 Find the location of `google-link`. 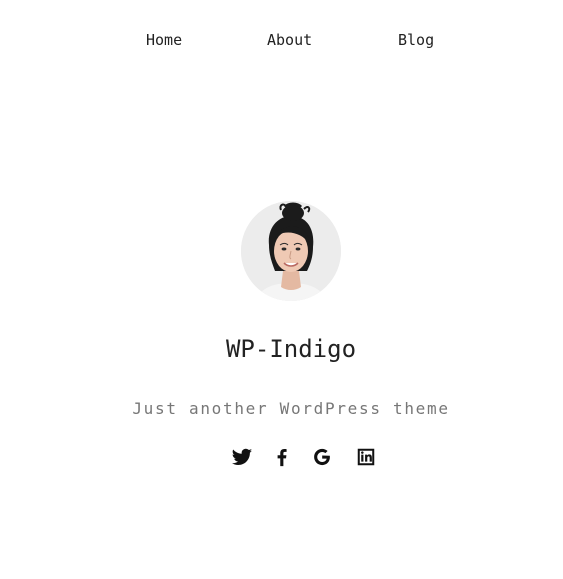

google-link is located at coordinates (322, 457).